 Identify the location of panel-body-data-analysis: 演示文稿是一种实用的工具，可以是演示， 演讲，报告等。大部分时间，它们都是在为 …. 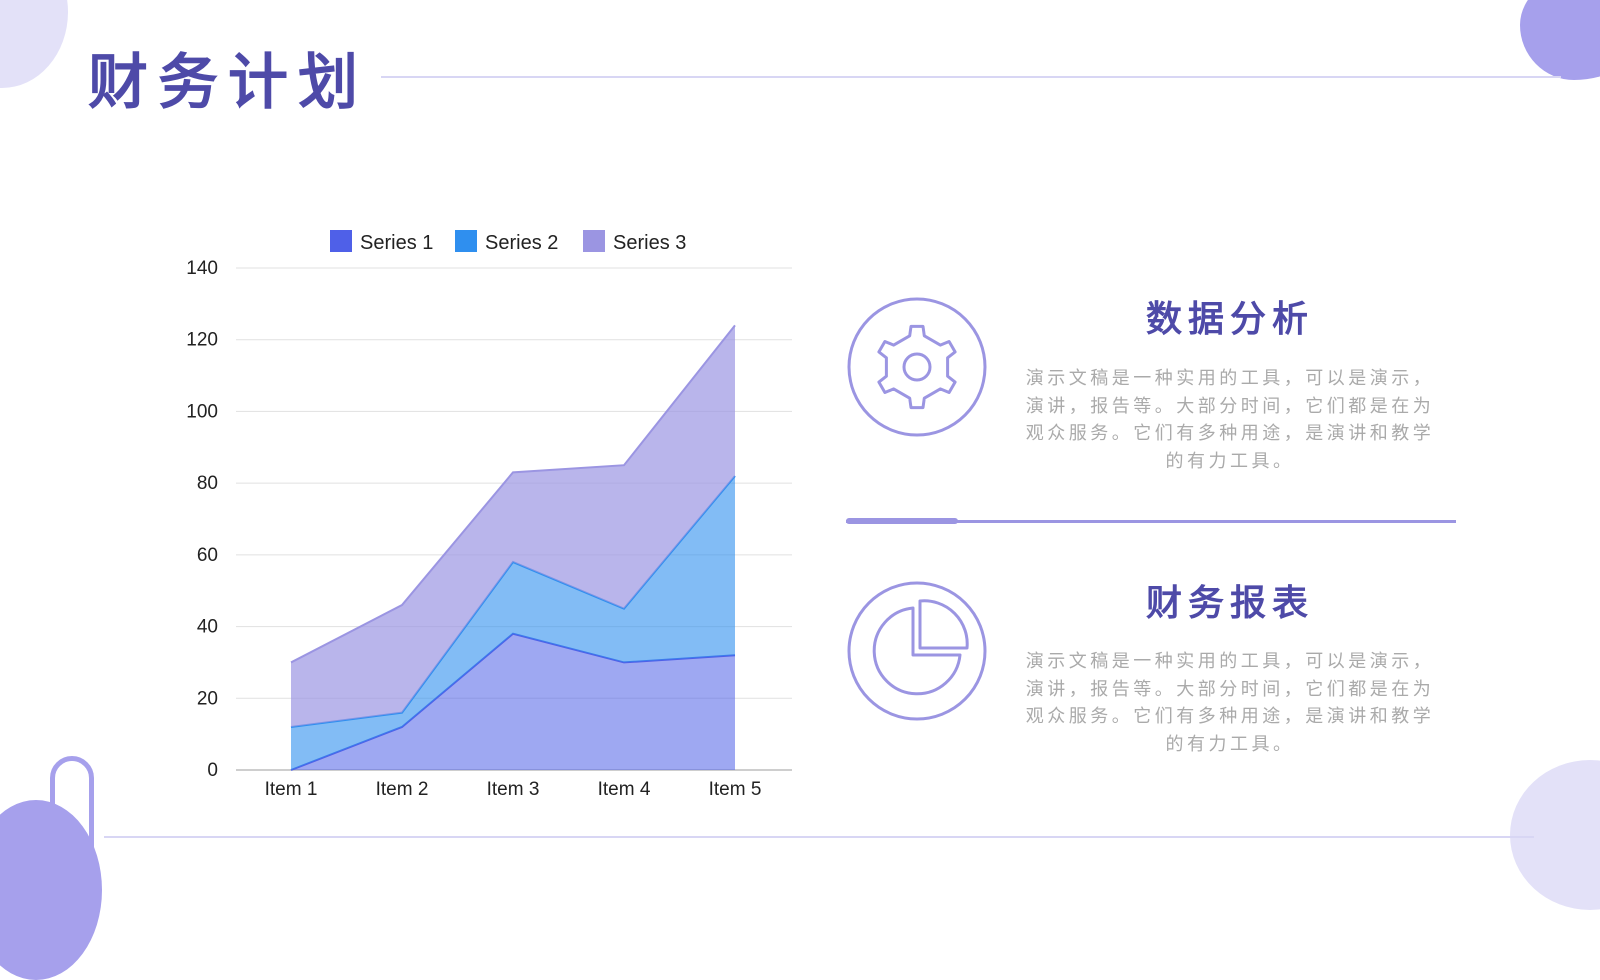
(1230, 420).